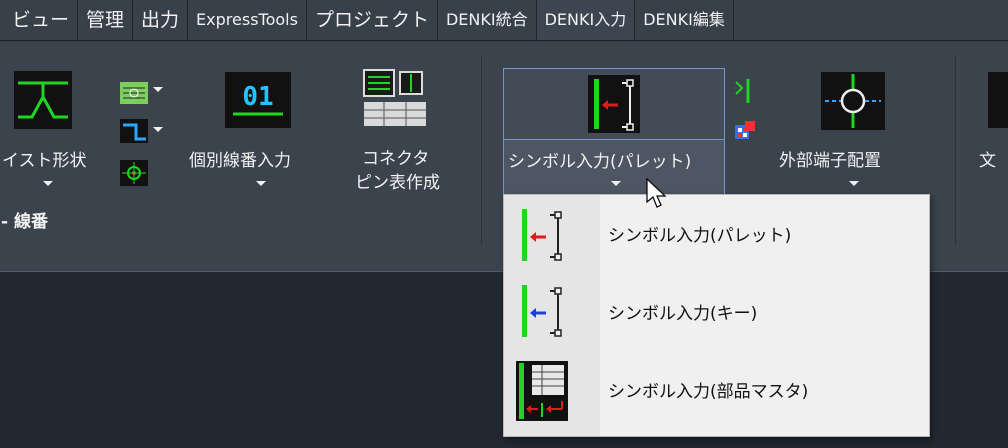  Describe the element at coordinates (394, 97) in the screenshot. I see `connector-pin-table-icon` at that location.